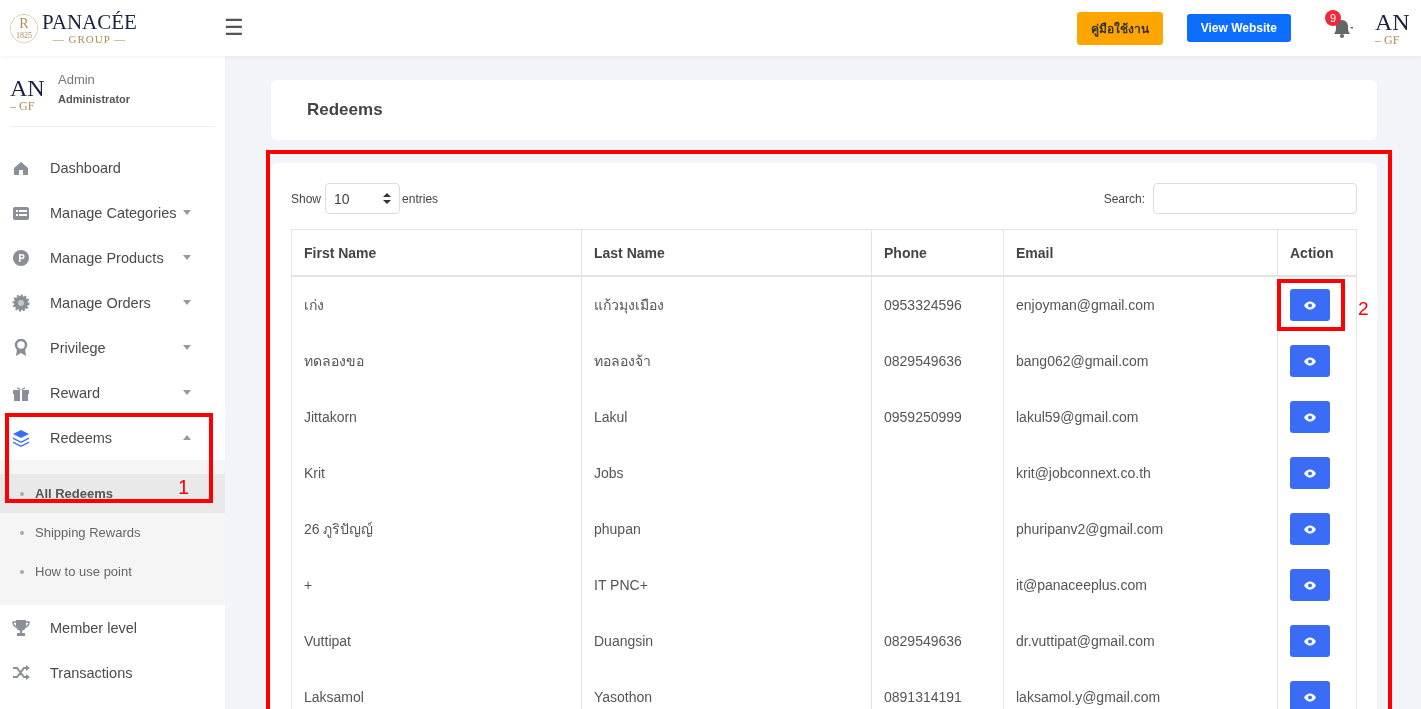  I want to click on table-cell: ทอลองจ้า, so click(622, 361).